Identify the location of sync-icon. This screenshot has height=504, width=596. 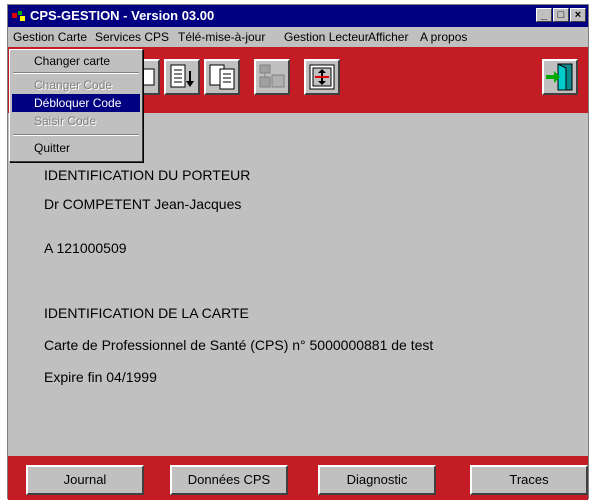
(322, 77).